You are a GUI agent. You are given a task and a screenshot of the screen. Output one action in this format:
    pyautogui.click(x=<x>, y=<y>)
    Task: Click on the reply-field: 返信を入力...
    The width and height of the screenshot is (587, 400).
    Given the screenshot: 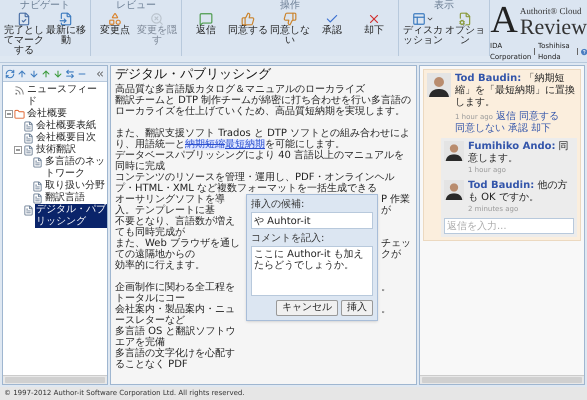 What is the action you would take?
    pyautogui.click(x=509, y=226)
    